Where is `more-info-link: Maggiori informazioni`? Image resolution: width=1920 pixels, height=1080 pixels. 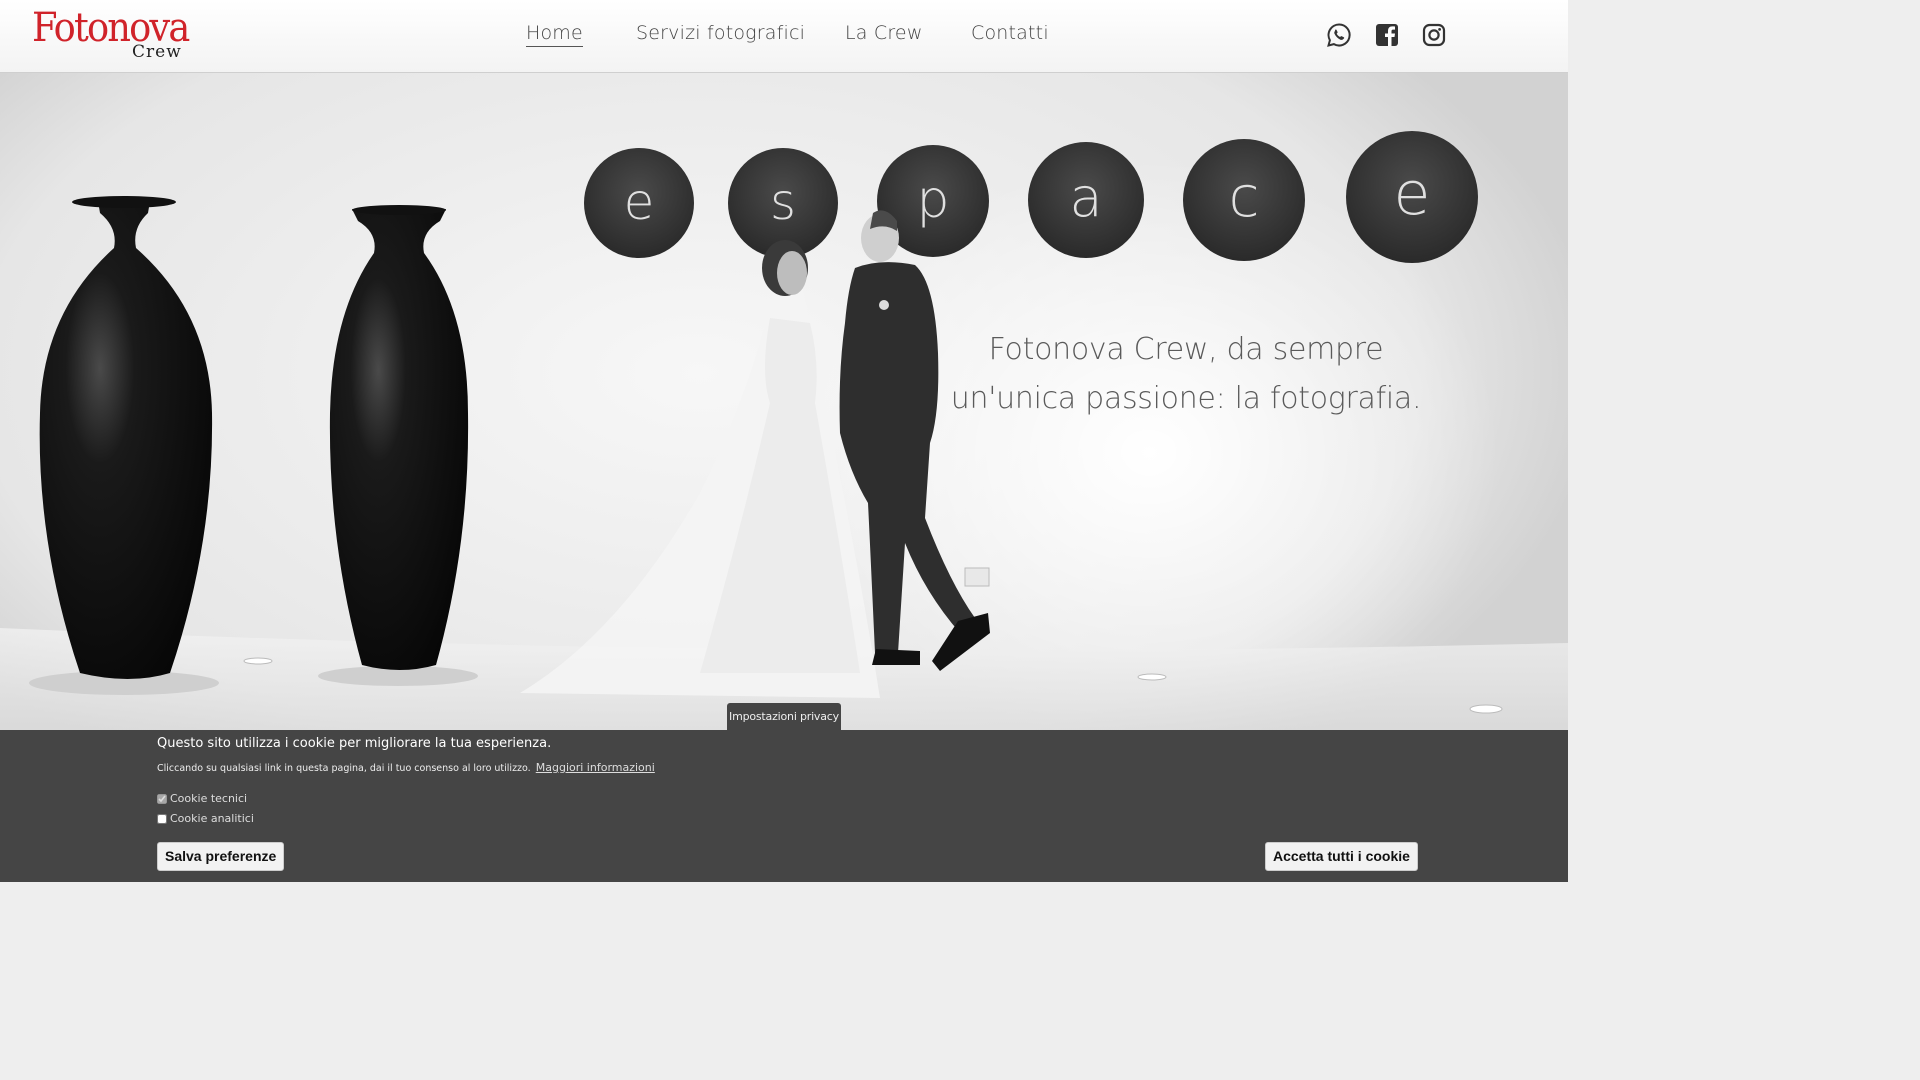
more-info-link: Maggiori informazioni is located at coordinates (595, 767).